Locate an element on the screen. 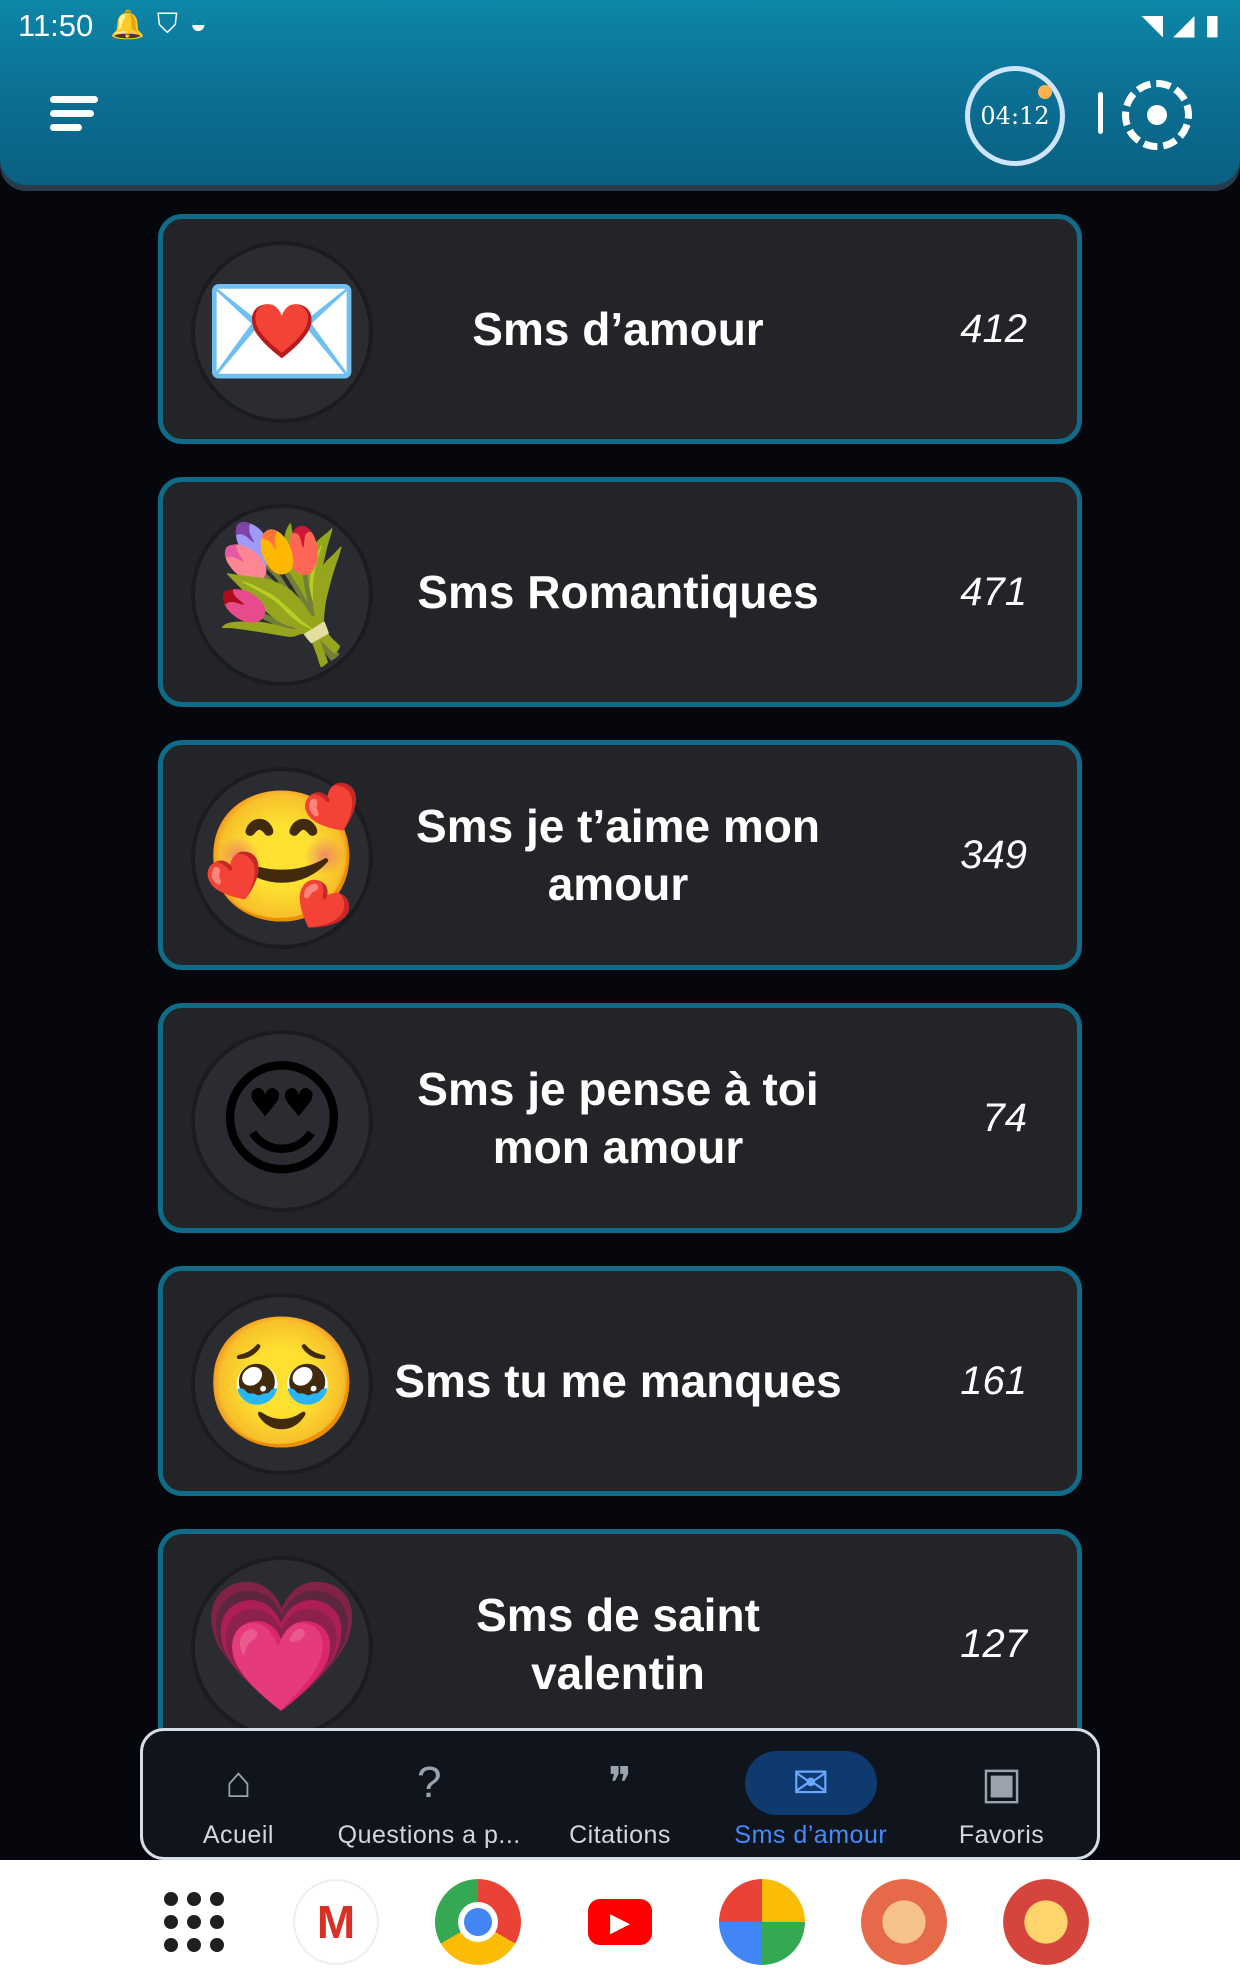  home-icon: ⌂ is located at coordinates (238, 1782).